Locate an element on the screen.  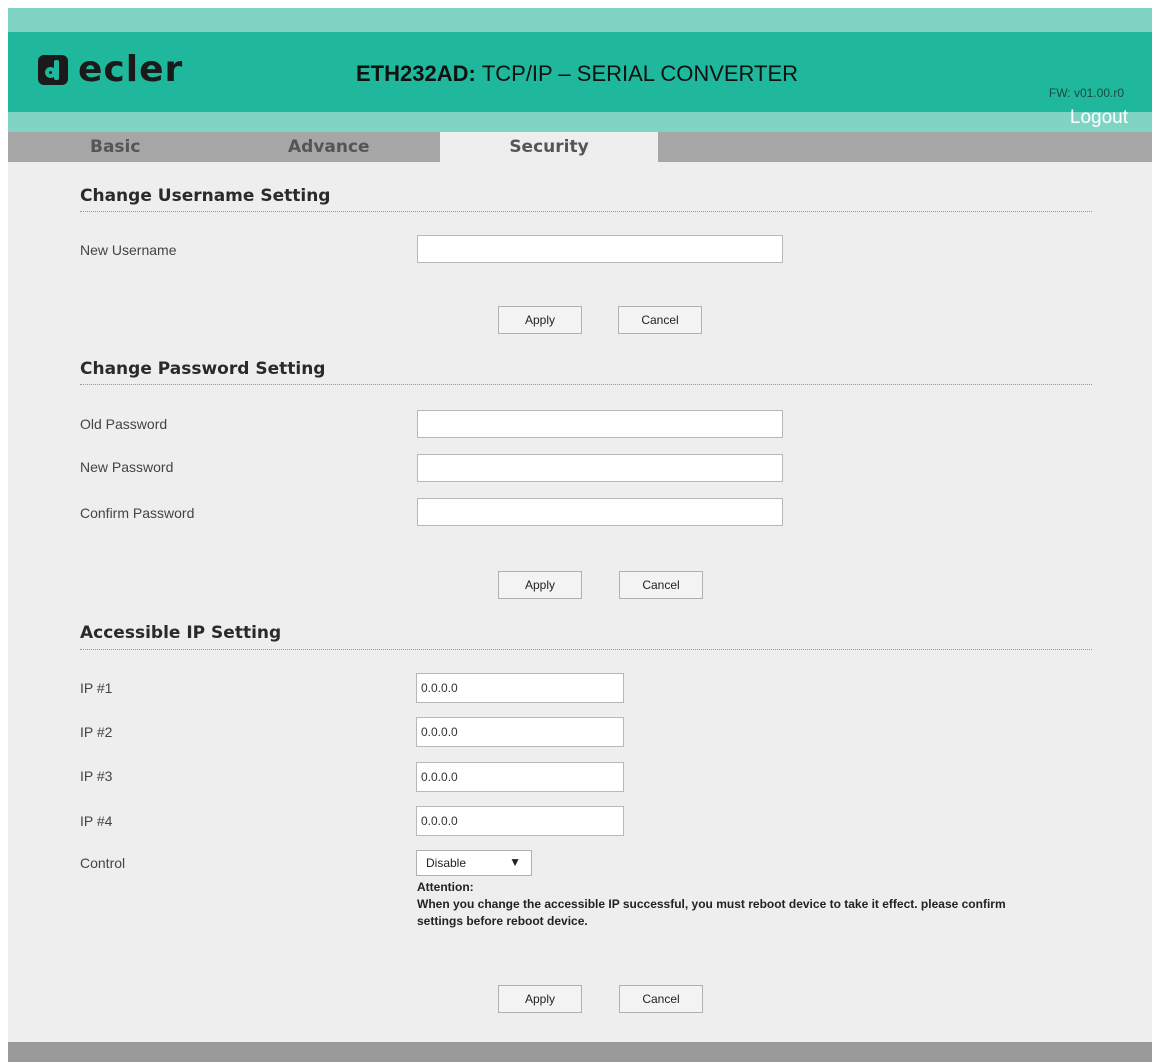
confirm-password-label: Confirm Password is located at coordinates (137, 513).